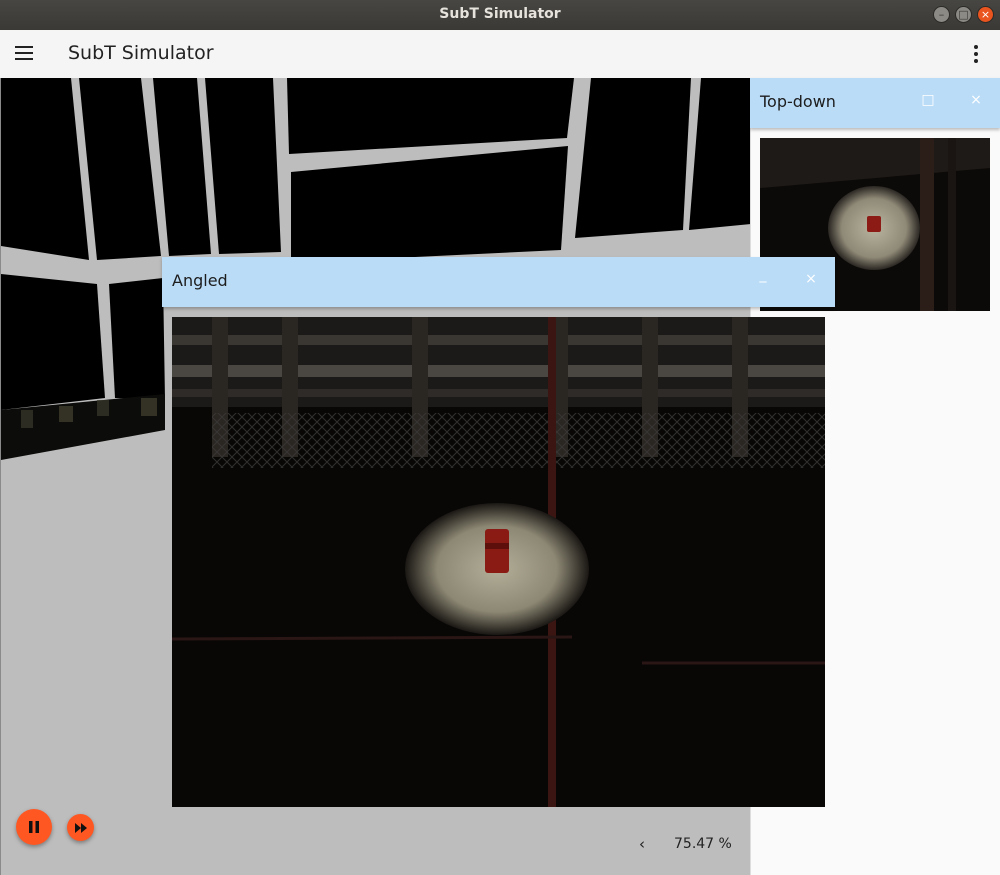 The height and width of the screenshot is (875, 1000). I want to click on window-title: SubT Simulator, so click(500, 14).